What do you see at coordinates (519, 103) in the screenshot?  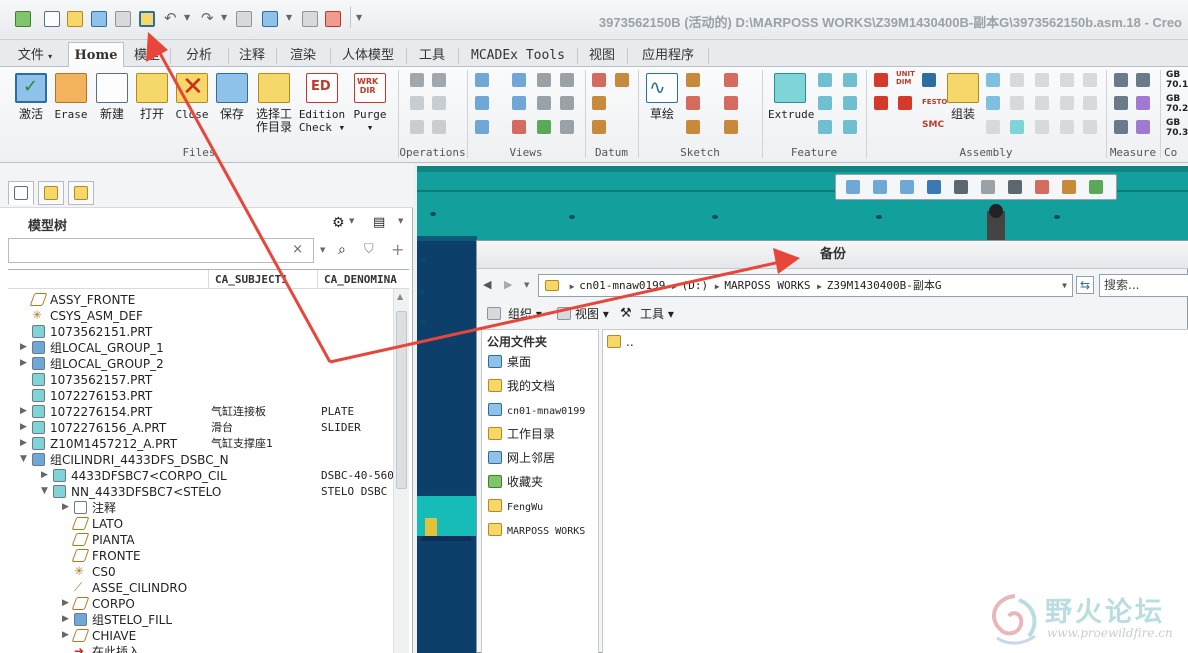 I see `zoom-window-icon` at bounding box center [519, 103].